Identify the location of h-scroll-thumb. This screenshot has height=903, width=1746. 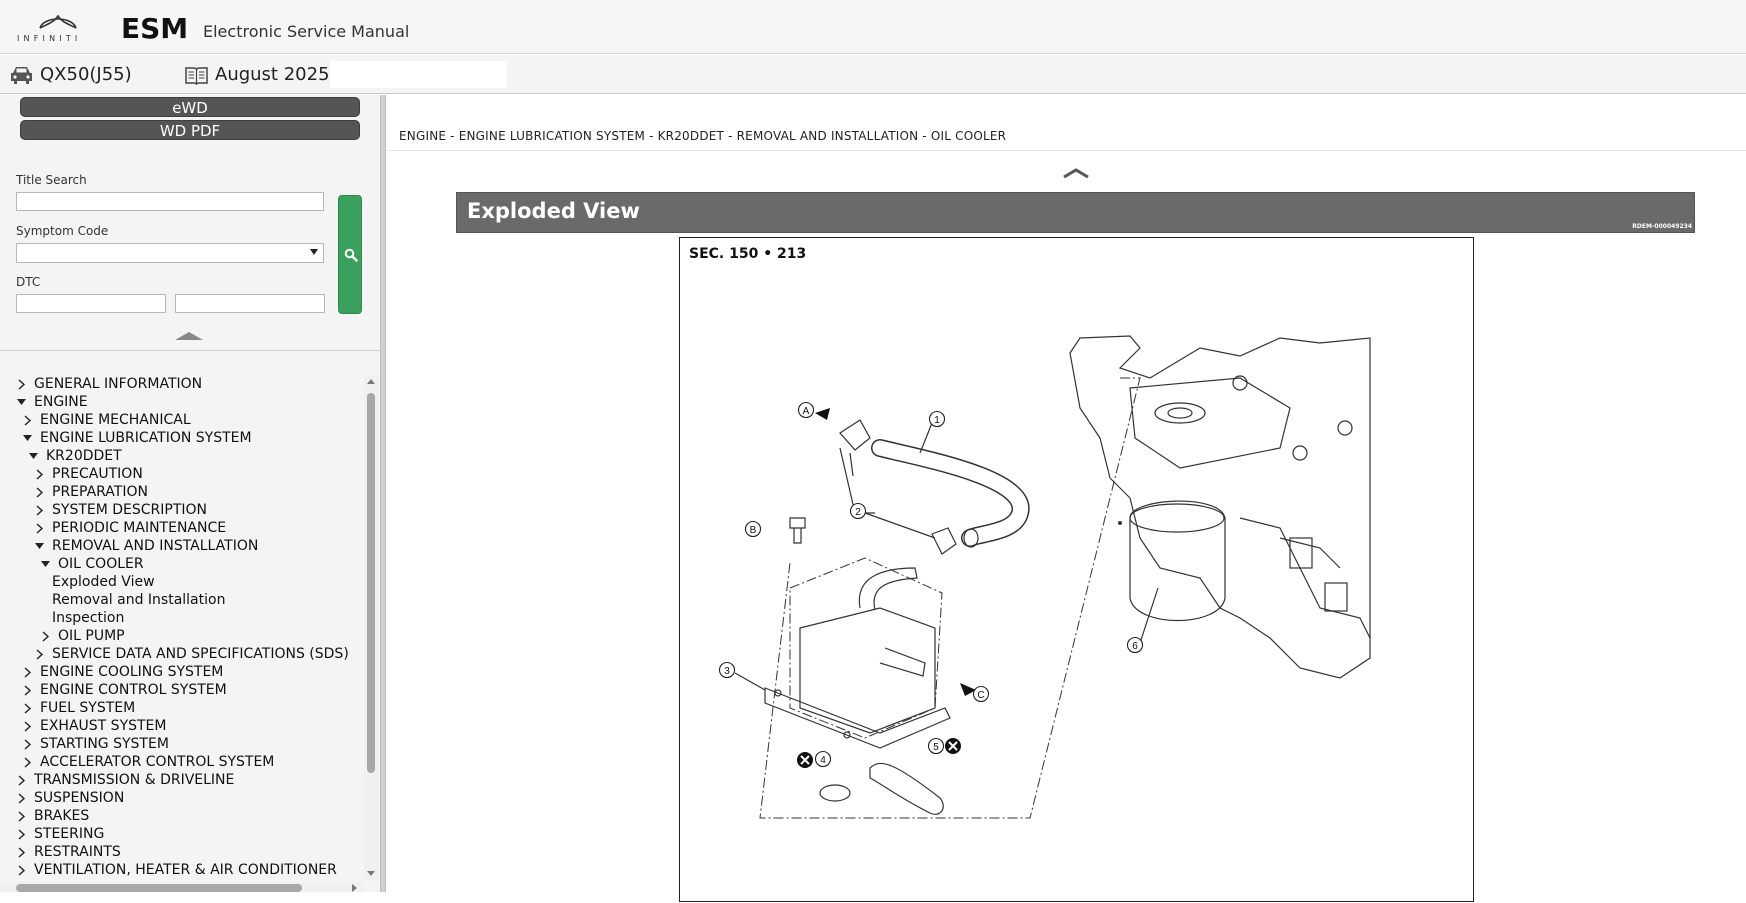
(159, 888).